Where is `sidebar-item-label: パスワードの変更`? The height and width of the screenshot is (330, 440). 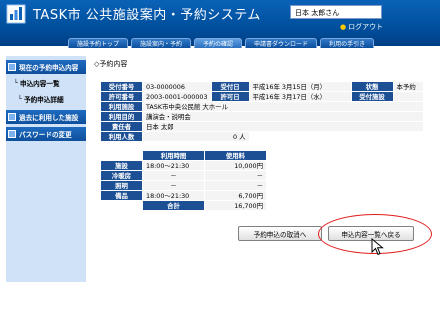
sidebar-item-label: パスワードの変更 is located at coordinates (45, 135).